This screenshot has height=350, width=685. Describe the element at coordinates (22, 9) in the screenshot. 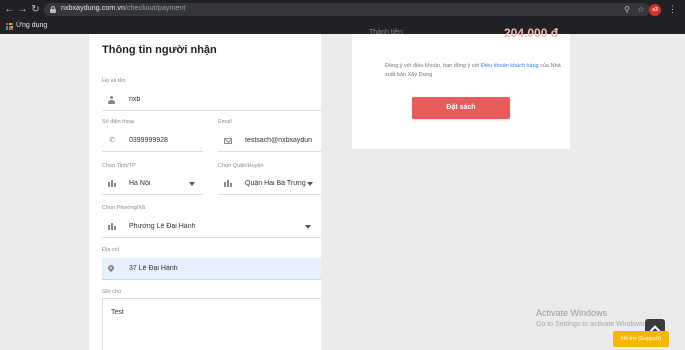

I see `forward-icon: →` at that location.